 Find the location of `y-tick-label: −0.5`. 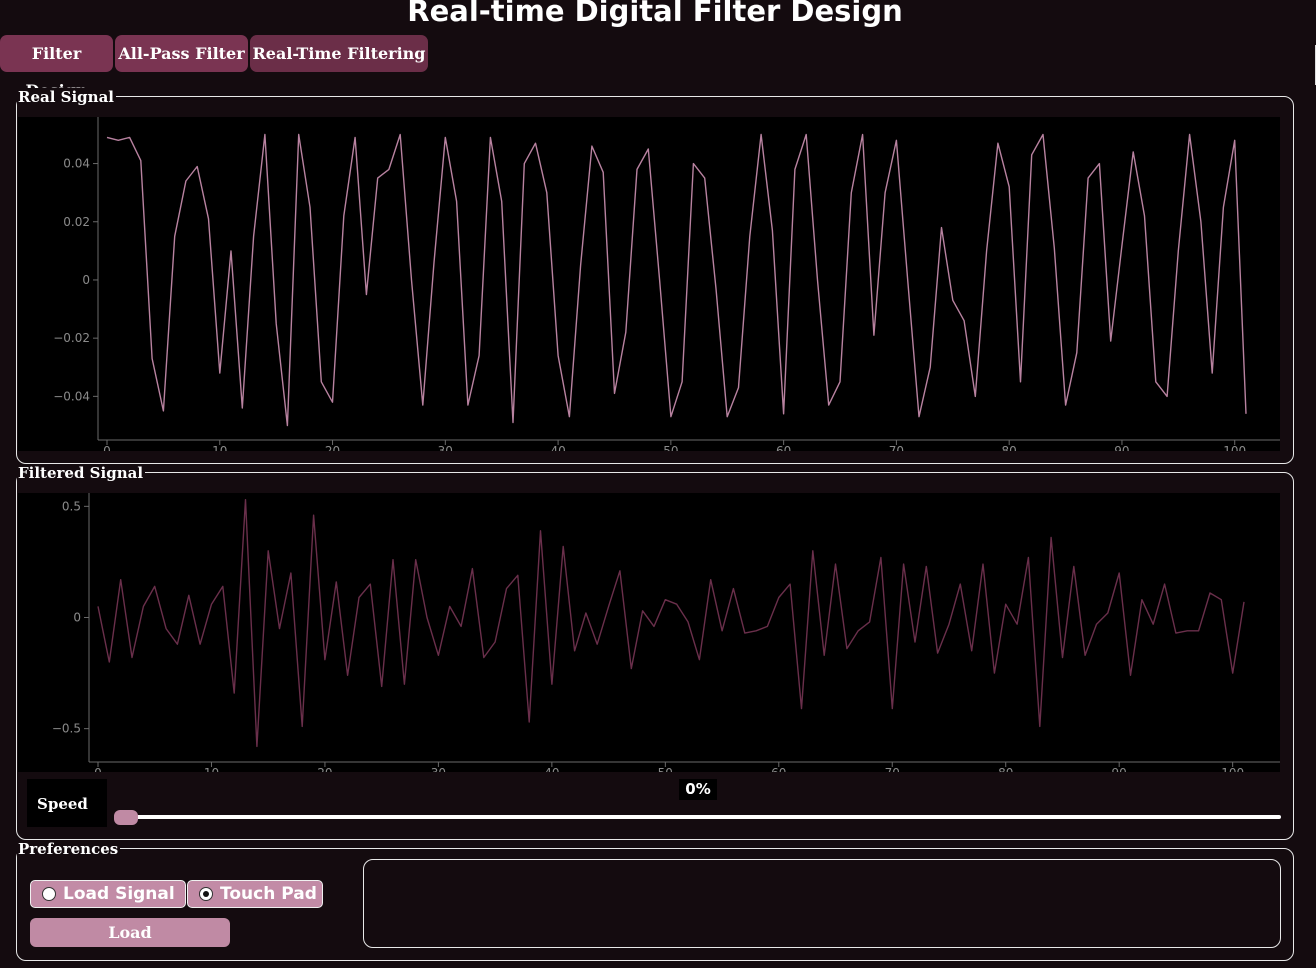

y-tick-label: −0.5 is located at coordinates (66, 729).